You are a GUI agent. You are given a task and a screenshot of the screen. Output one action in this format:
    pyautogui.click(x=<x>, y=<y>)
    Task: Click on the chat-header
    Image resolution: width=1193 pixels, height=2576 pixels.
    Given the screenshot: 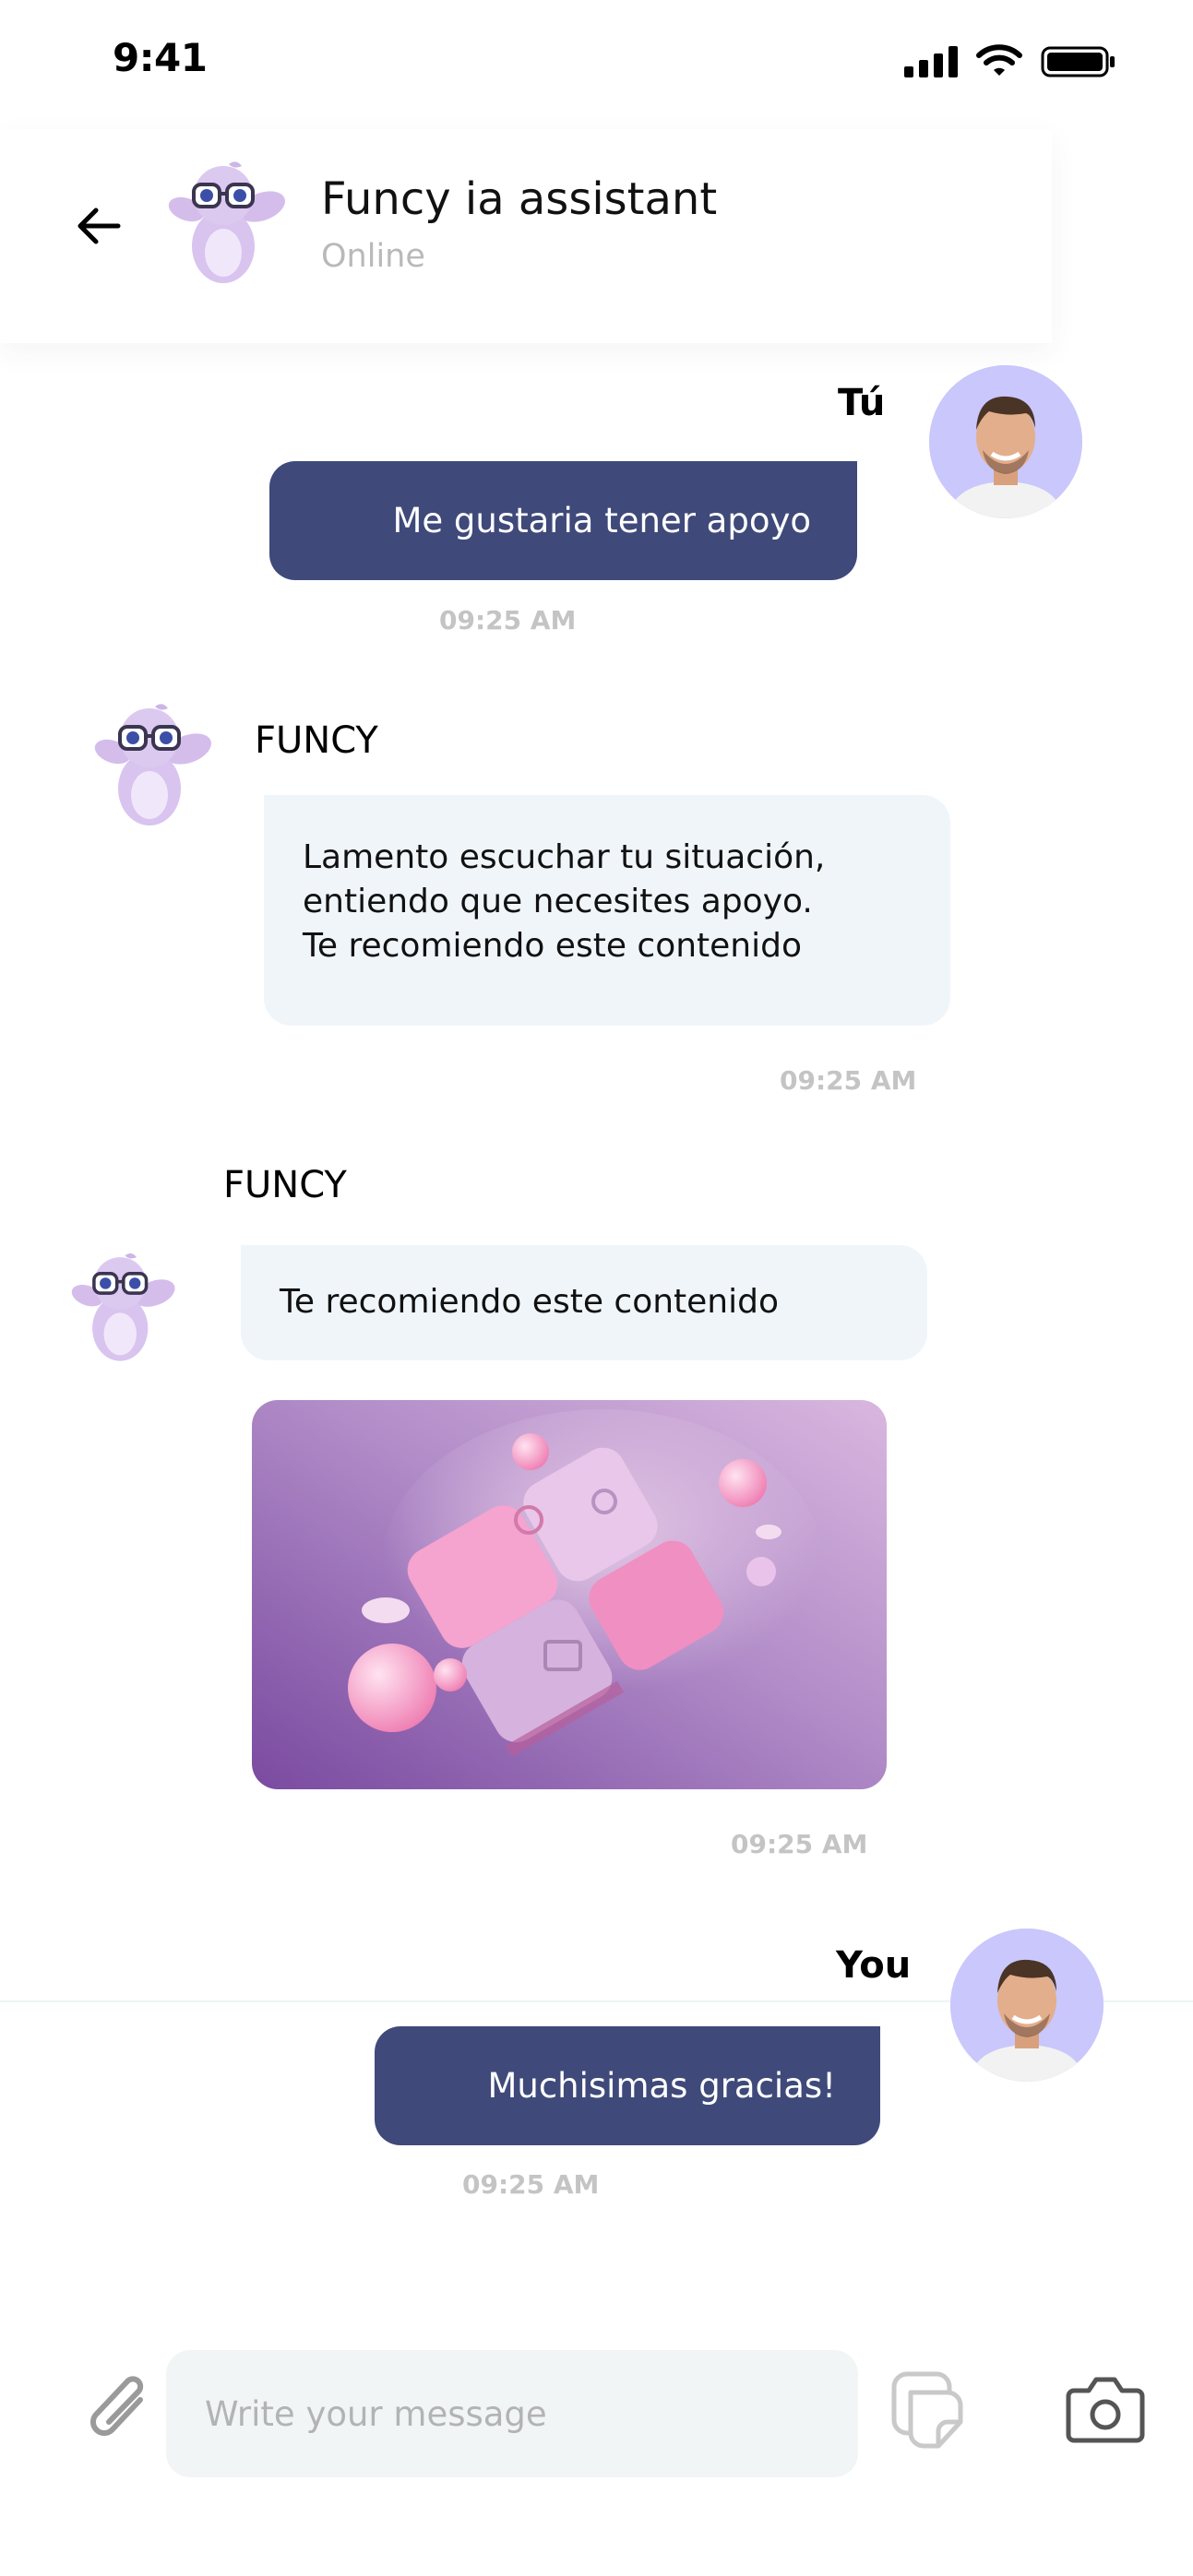 What is the action you would take?
    pyautogui.click(x=526, y=236)
    